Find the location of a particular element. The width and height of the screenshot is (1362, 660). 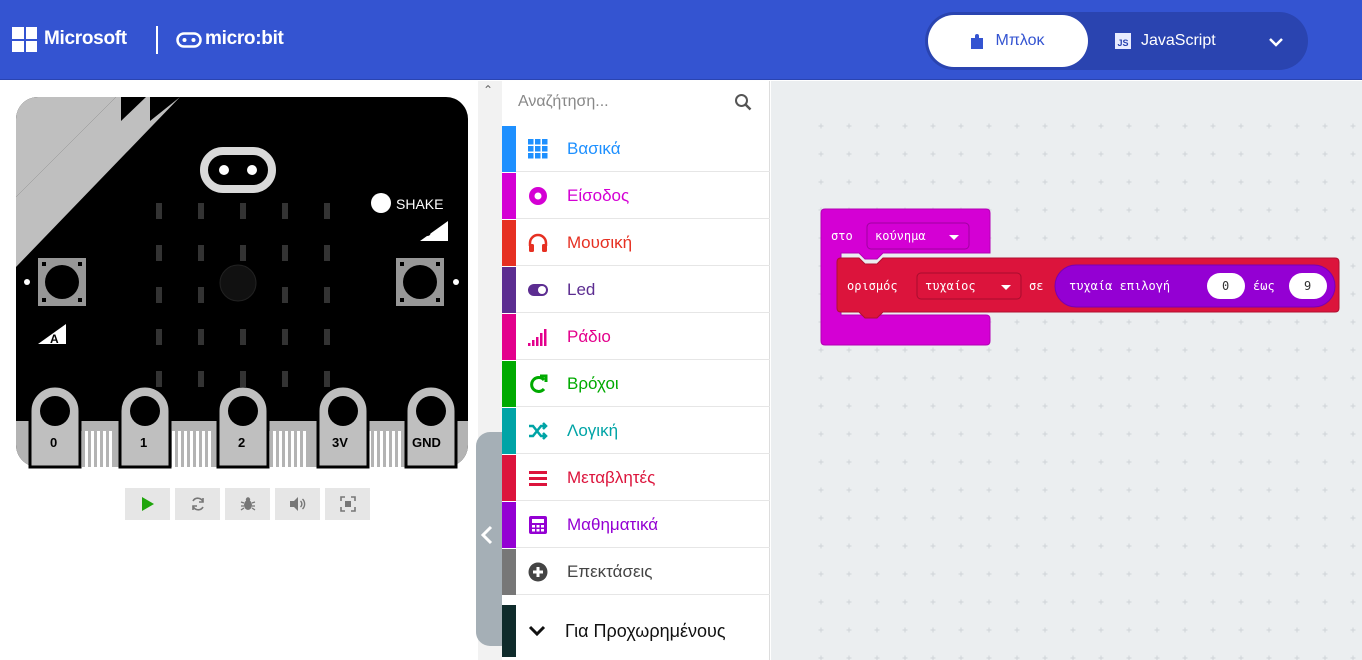

brand-name: Microsoft is located at coordinates (85, 38).